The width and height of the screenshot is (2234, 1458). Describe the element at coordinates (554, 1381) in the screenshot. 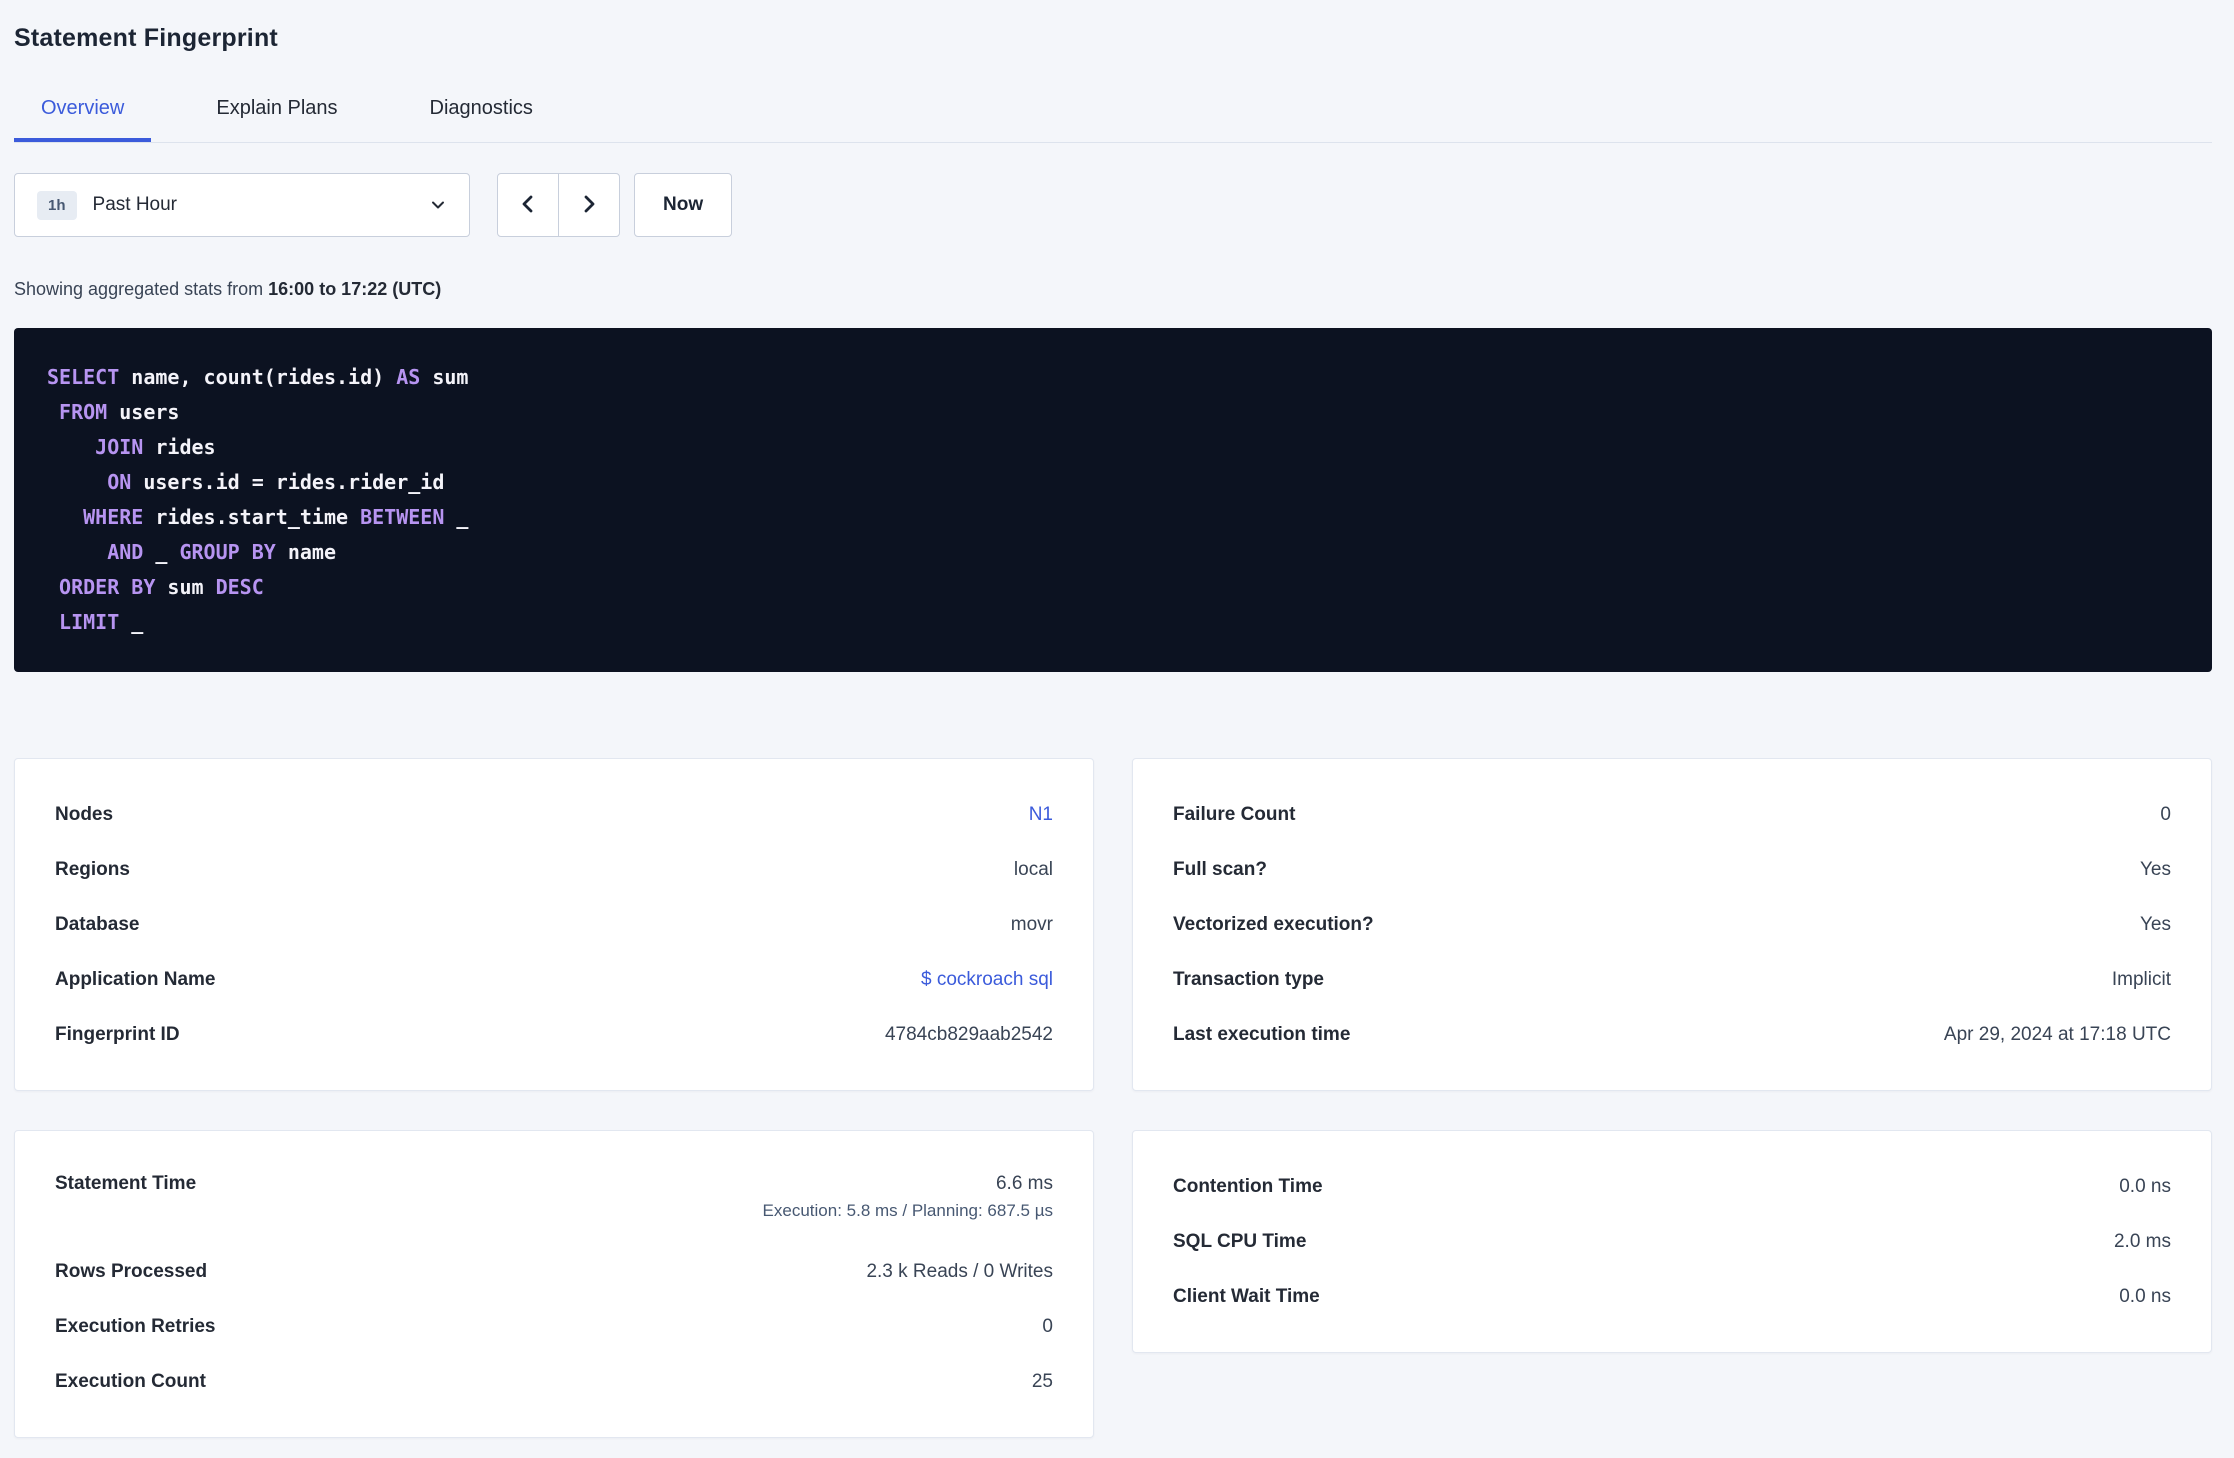

I see `card-row: Execution Count 25` at that location.